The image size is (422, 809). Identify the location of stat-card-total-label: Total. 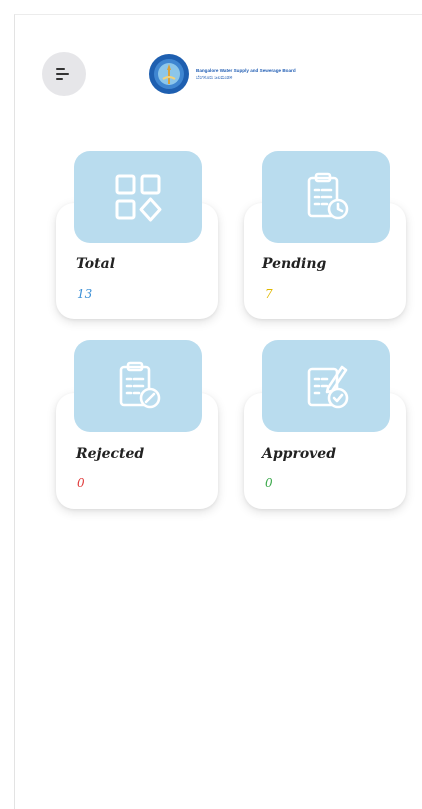
(96, 264).